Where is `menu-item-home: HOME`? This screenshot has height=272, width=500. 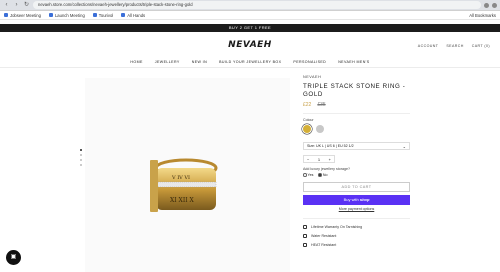
menu-item-home: HOME is located at coordinates (136, 62).